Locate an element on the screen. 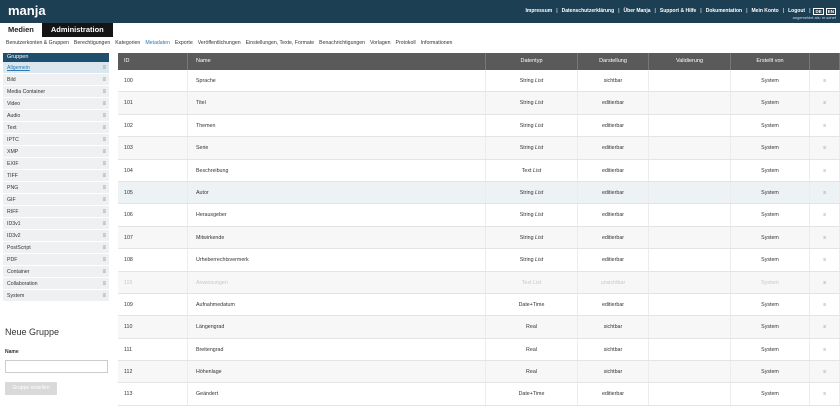 This screenshot has width=840, height=407. table-row: 105 Autor String List editierbar System ≡ is located at coordinates (479, 193).